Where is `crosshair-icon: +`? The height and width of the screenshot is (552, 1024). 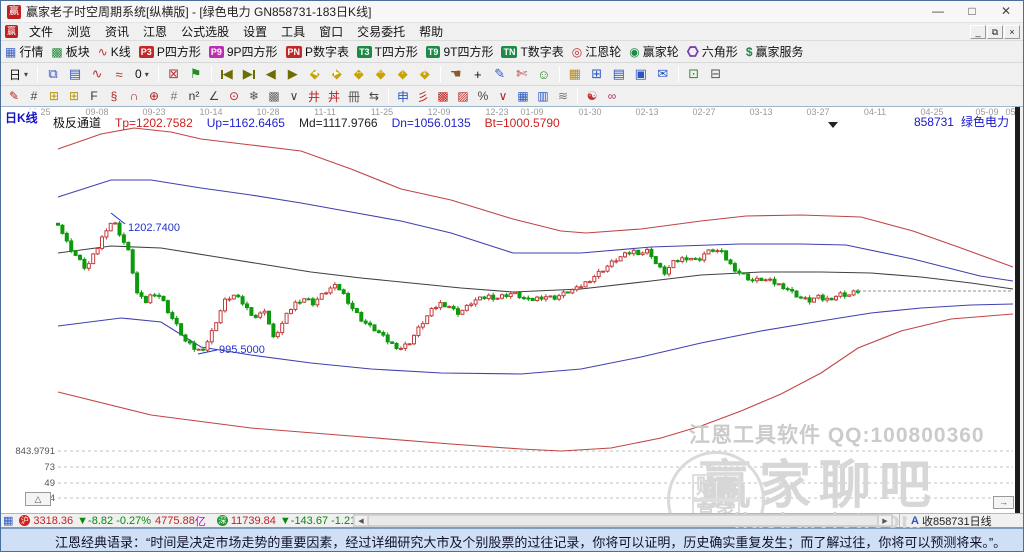 crosshair-icon: + is located at coordinates (478, 74).